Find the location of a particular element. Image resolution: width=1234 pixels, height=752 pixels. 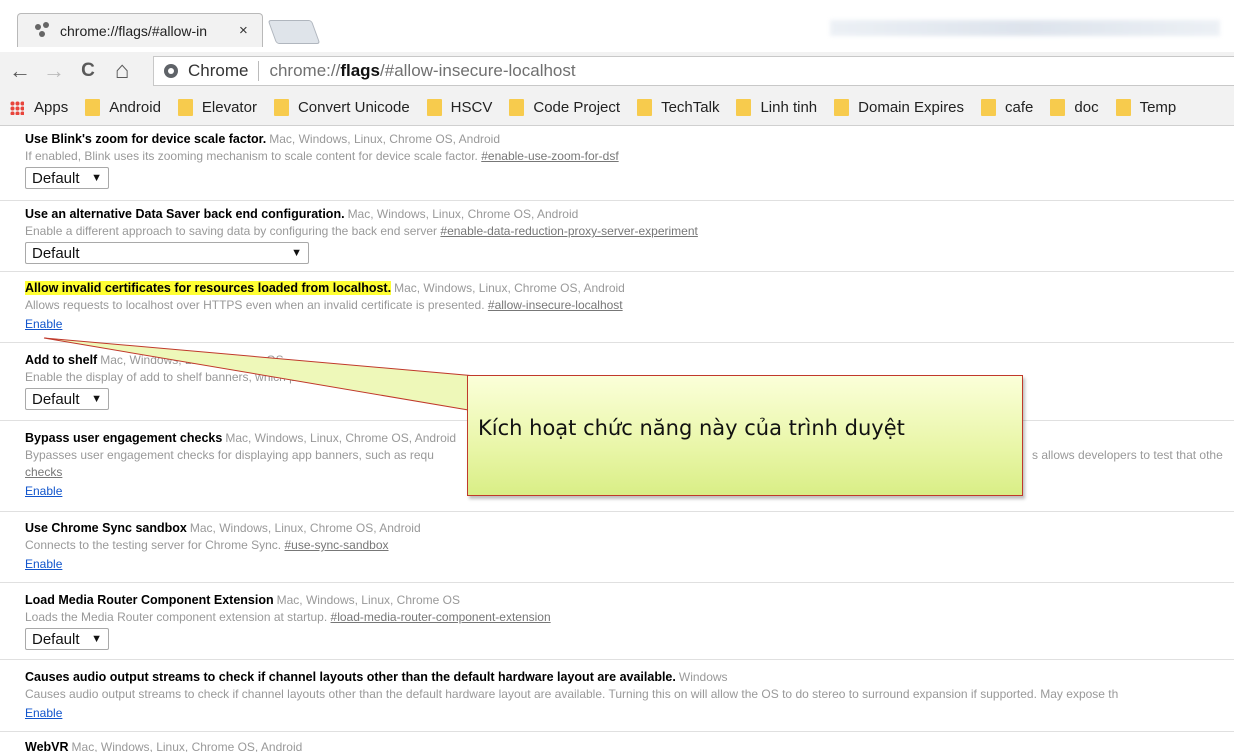

bookmark-folder: doc is located at coordinates (1074, 107).